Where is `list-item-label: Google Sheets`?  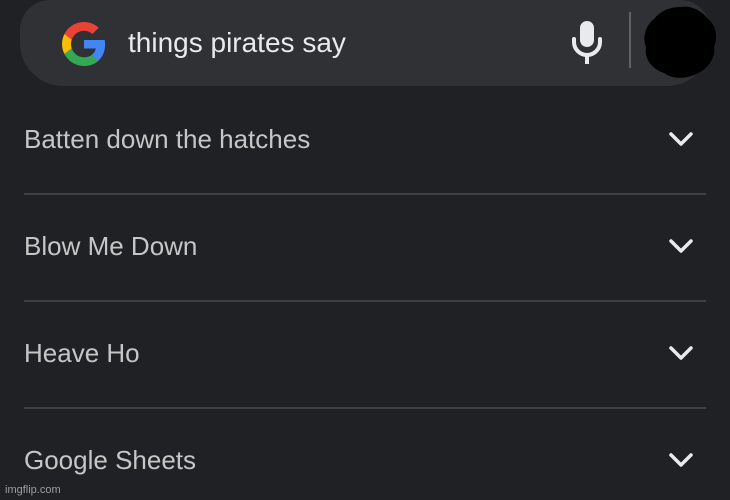 list-item-label: Google Sheets is located at coordinates (110, 460).